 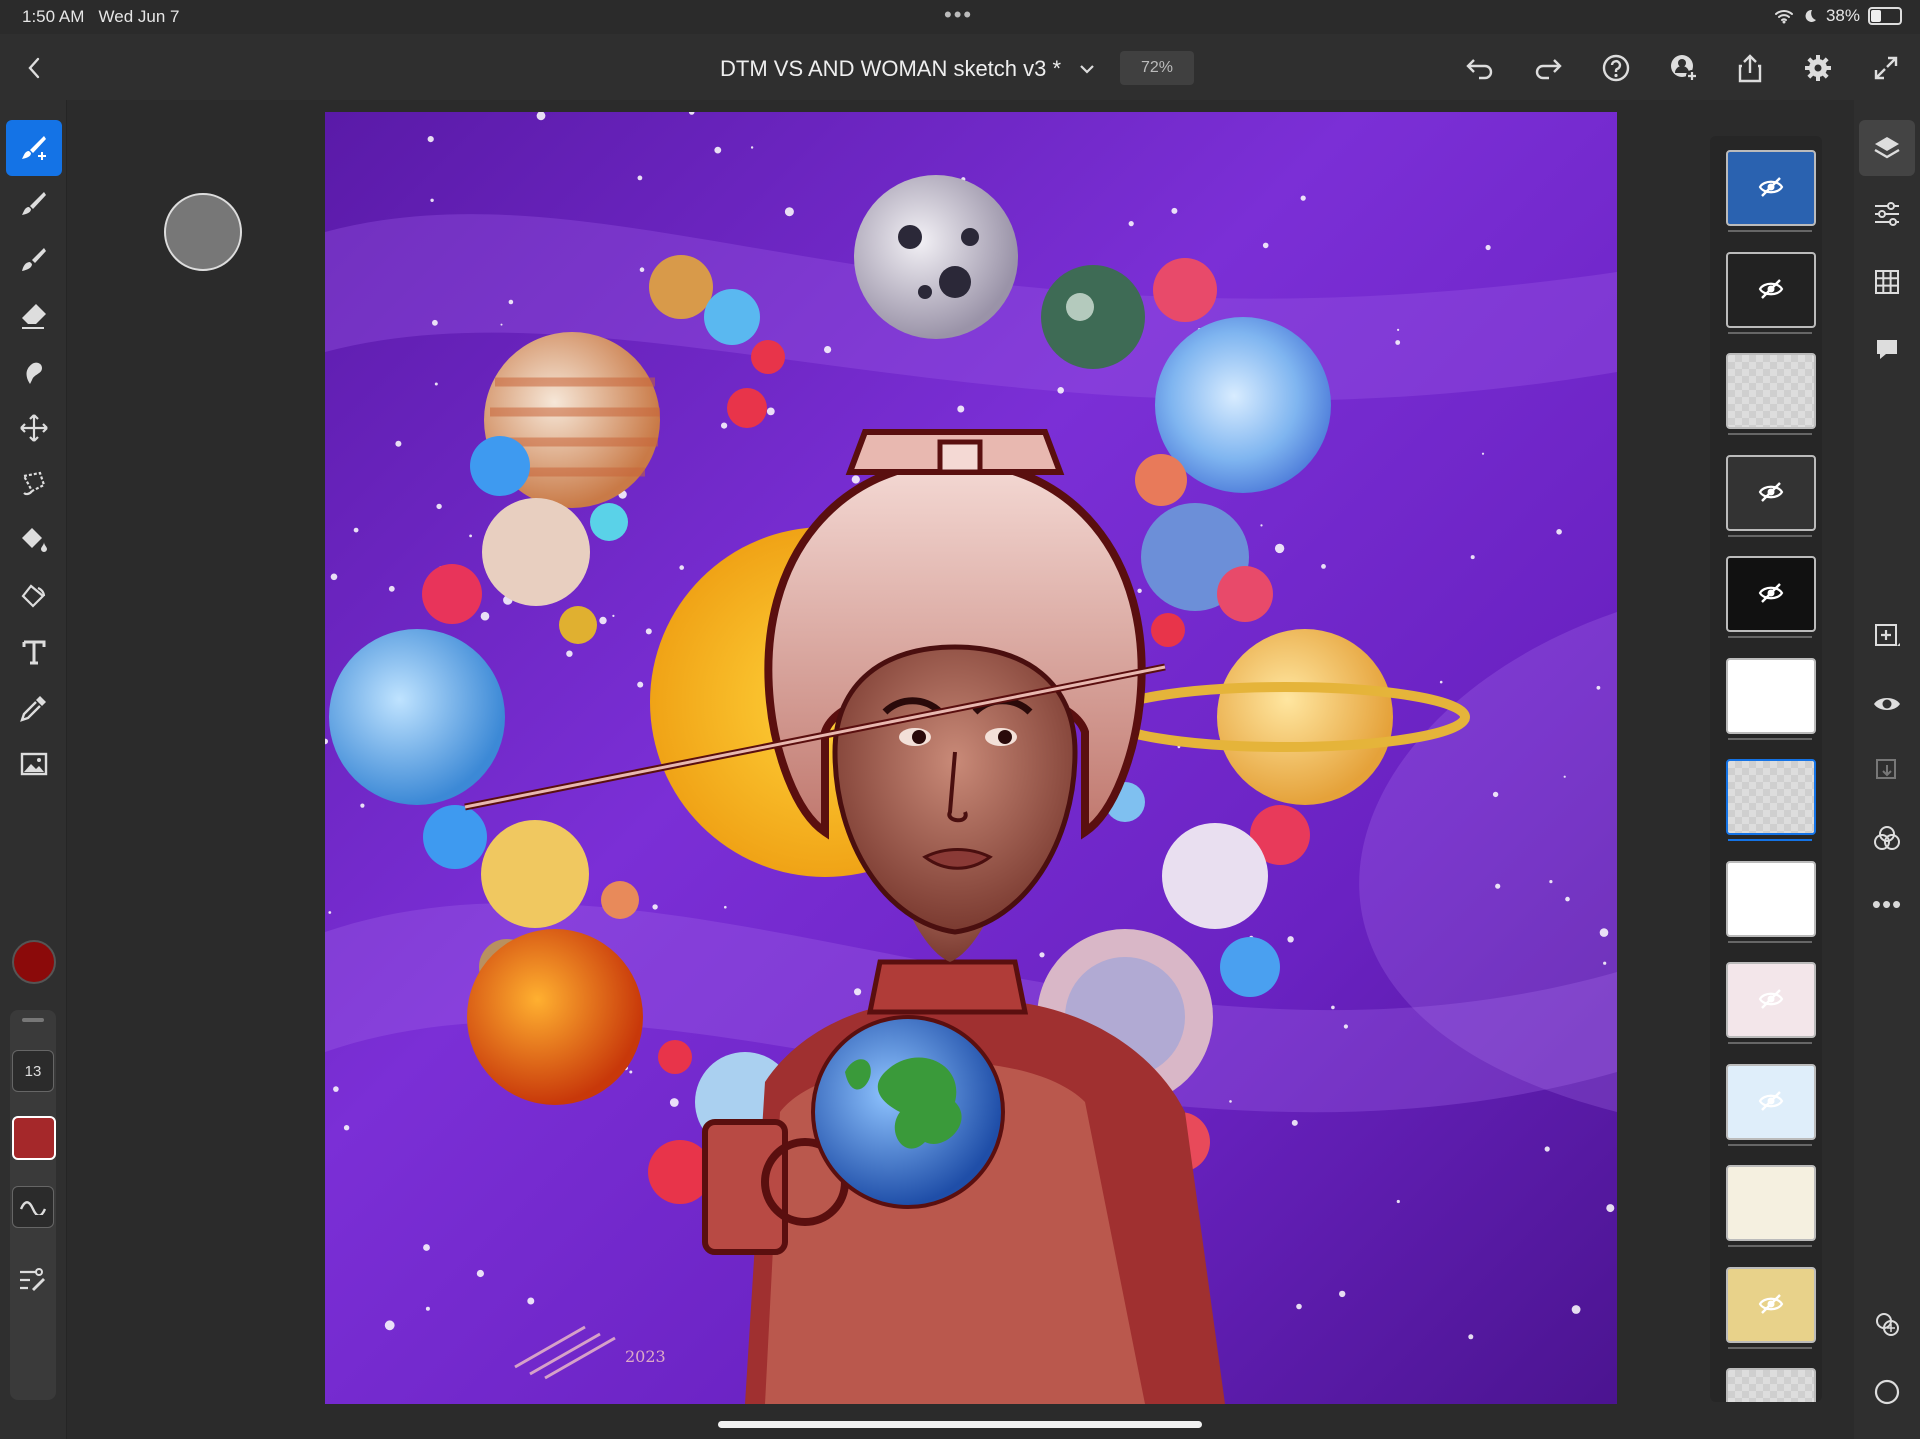 I want to click on brush-icon, so click(x=34, y=203).